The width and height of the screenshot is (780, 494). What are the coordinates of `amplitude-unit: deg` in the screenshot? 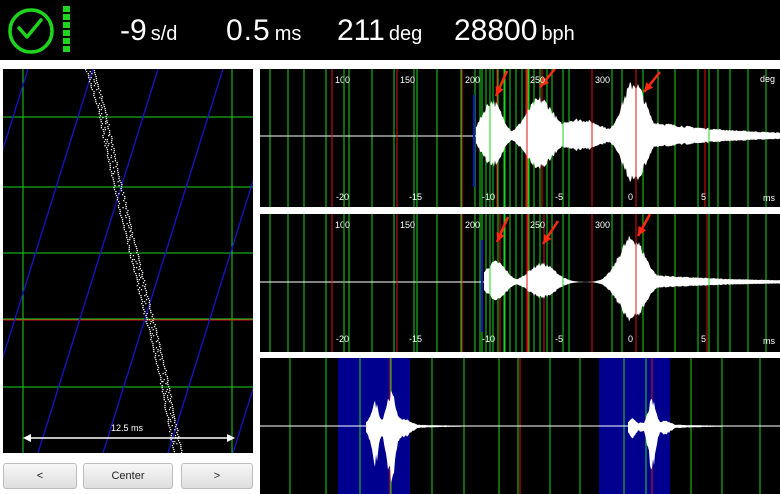 It's located at (405, 34).